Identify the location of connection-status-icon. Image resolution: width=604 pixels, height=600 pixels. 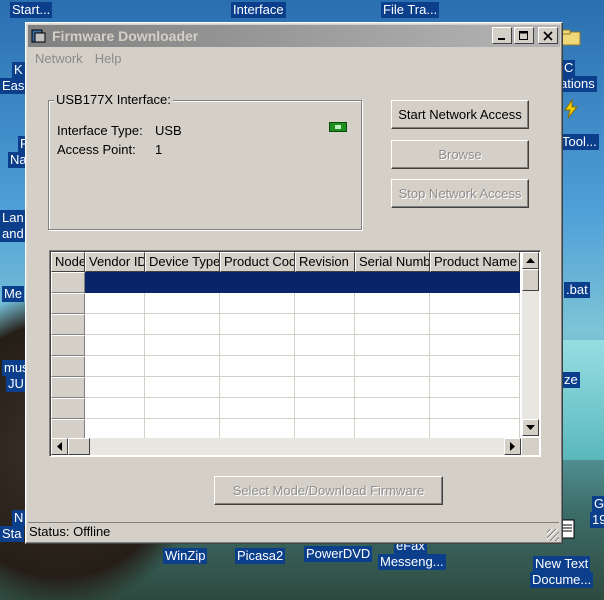
(338, 127).